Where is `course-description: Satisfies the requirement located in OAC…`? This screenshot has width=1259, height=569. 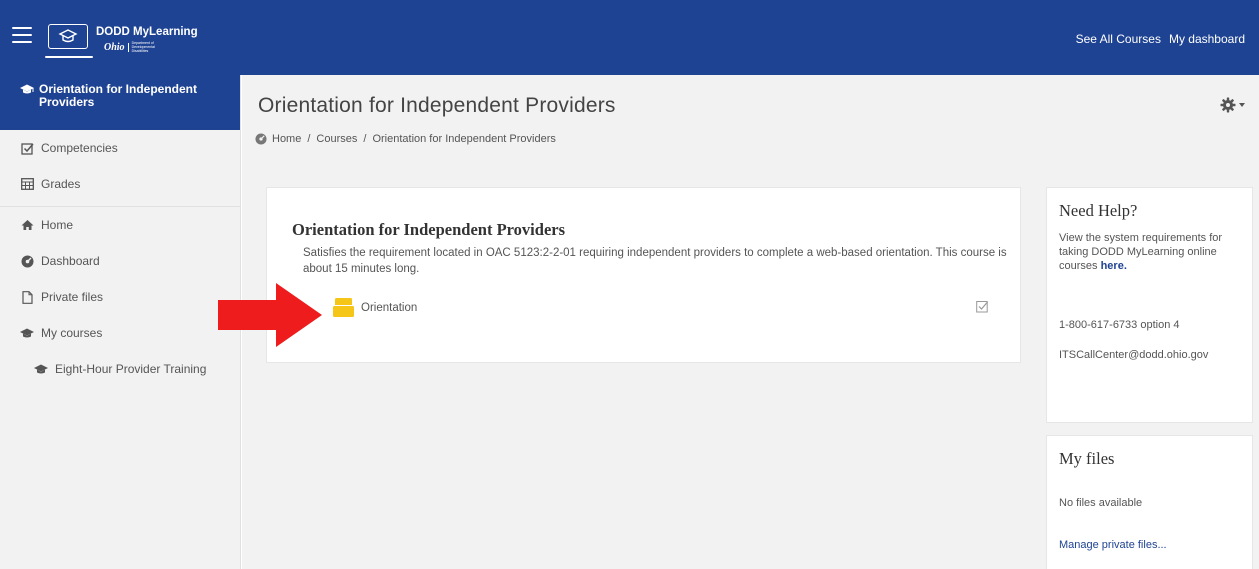
course-description: Satisfies the requirement located in OAC… is located at coordinates (655, 261).